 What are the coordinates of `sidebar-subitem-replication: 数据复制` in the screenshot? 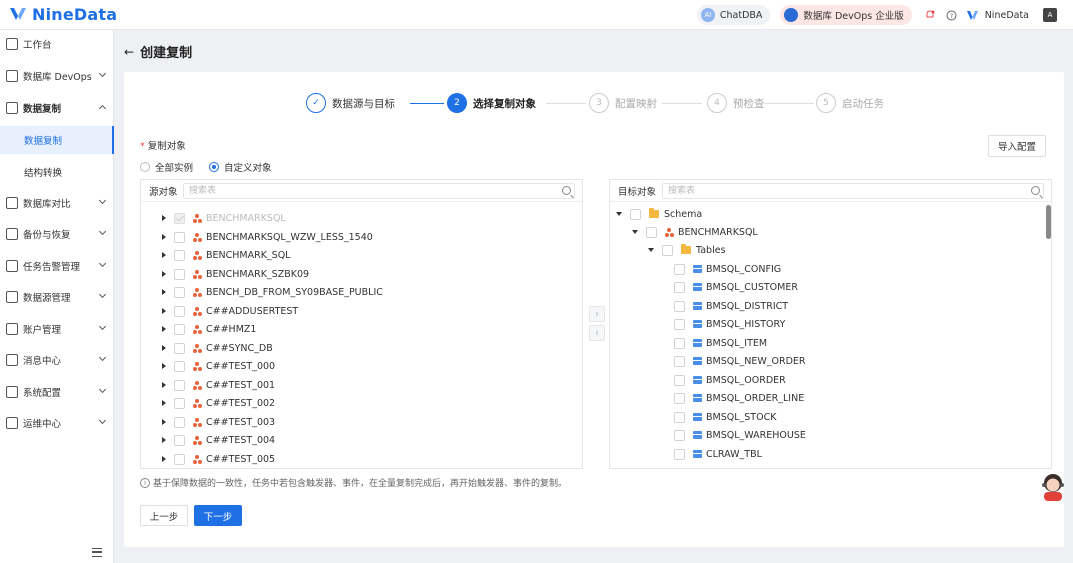 It's located at (57, 140).